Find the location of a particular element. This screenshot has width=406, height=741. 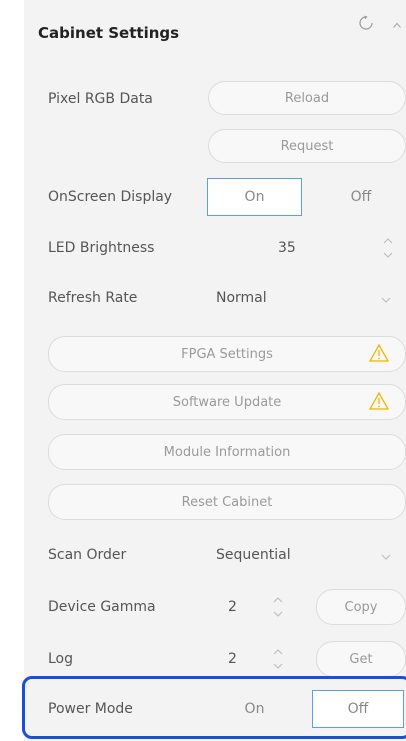

led-brightness-value: 35 is located at coordinates (287, 248).